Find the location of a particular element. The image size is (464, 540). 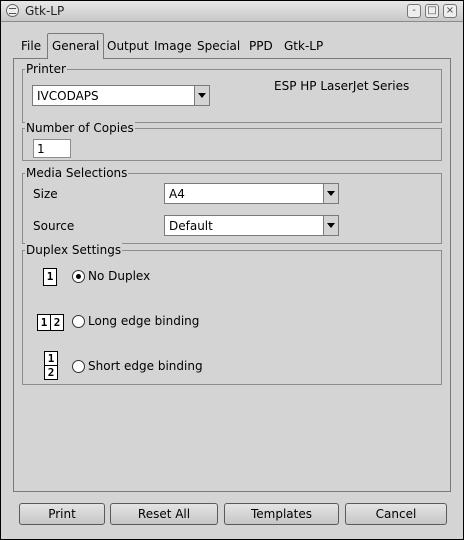

minimize-button: - is located at coordinates (414, 11).